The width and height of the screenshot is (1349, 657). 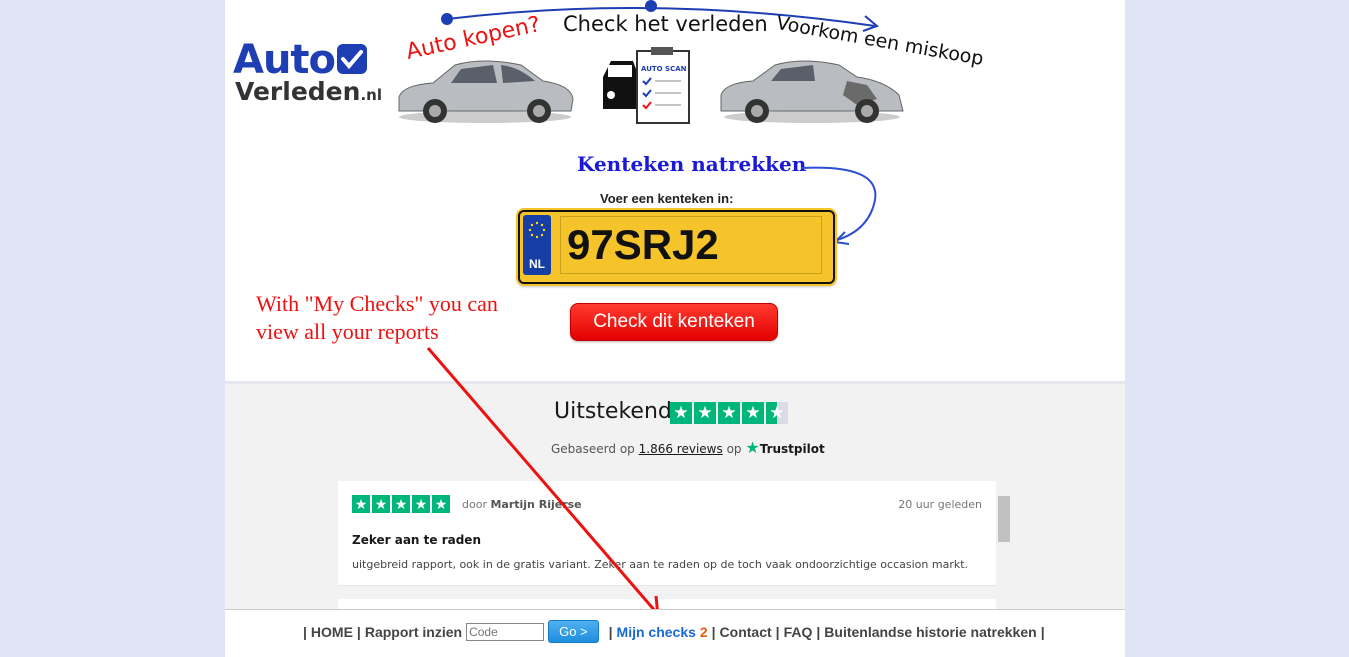 I want to click on plate-label: Voer een kenteken in:, so click(x=667, y=198).